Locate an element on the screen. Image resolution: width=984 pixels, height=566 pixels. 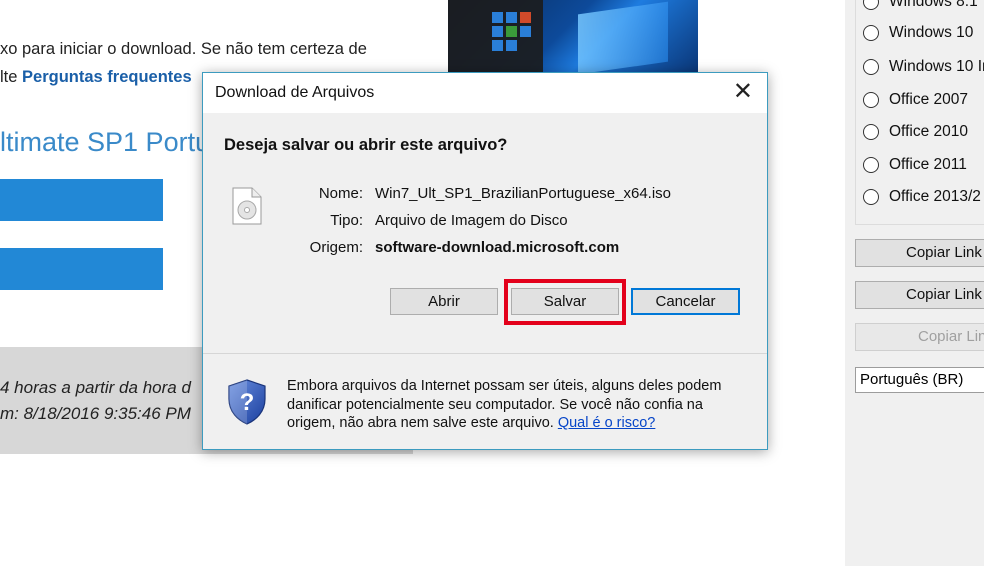
copy-link-button-disabled: Copiar Lin is located at coordinates (919, 337).